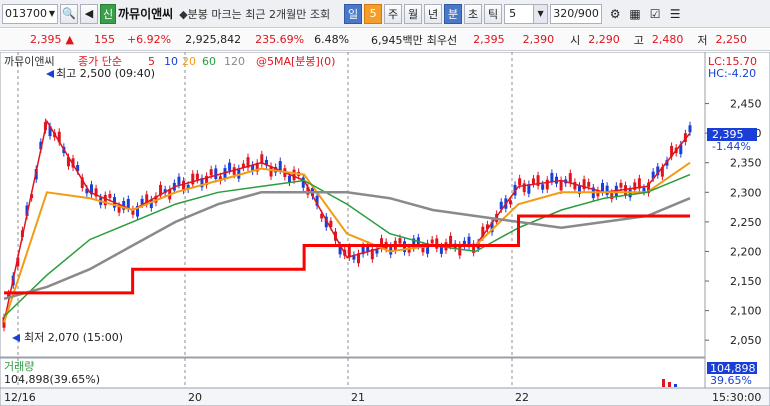  Describe the element at coordinates (575, 40) in the screenshot. I see `open-label: 시` at that location.